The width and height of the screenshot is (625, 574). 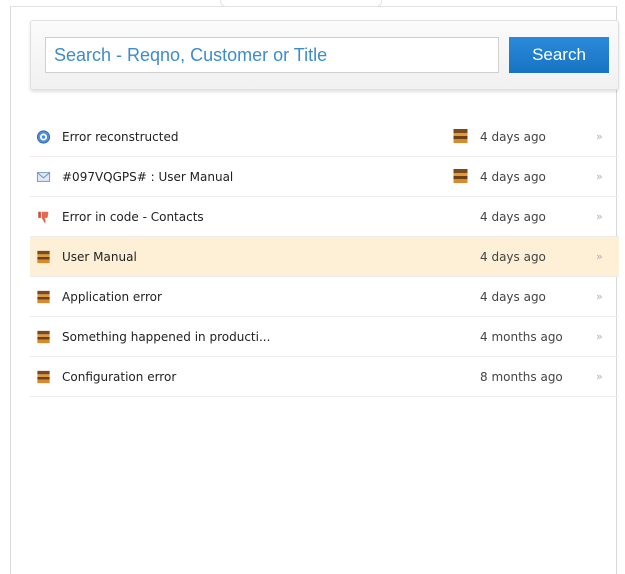 I want to click on ticket-title: Error in code - Contacts, so click(x=133, y=217).